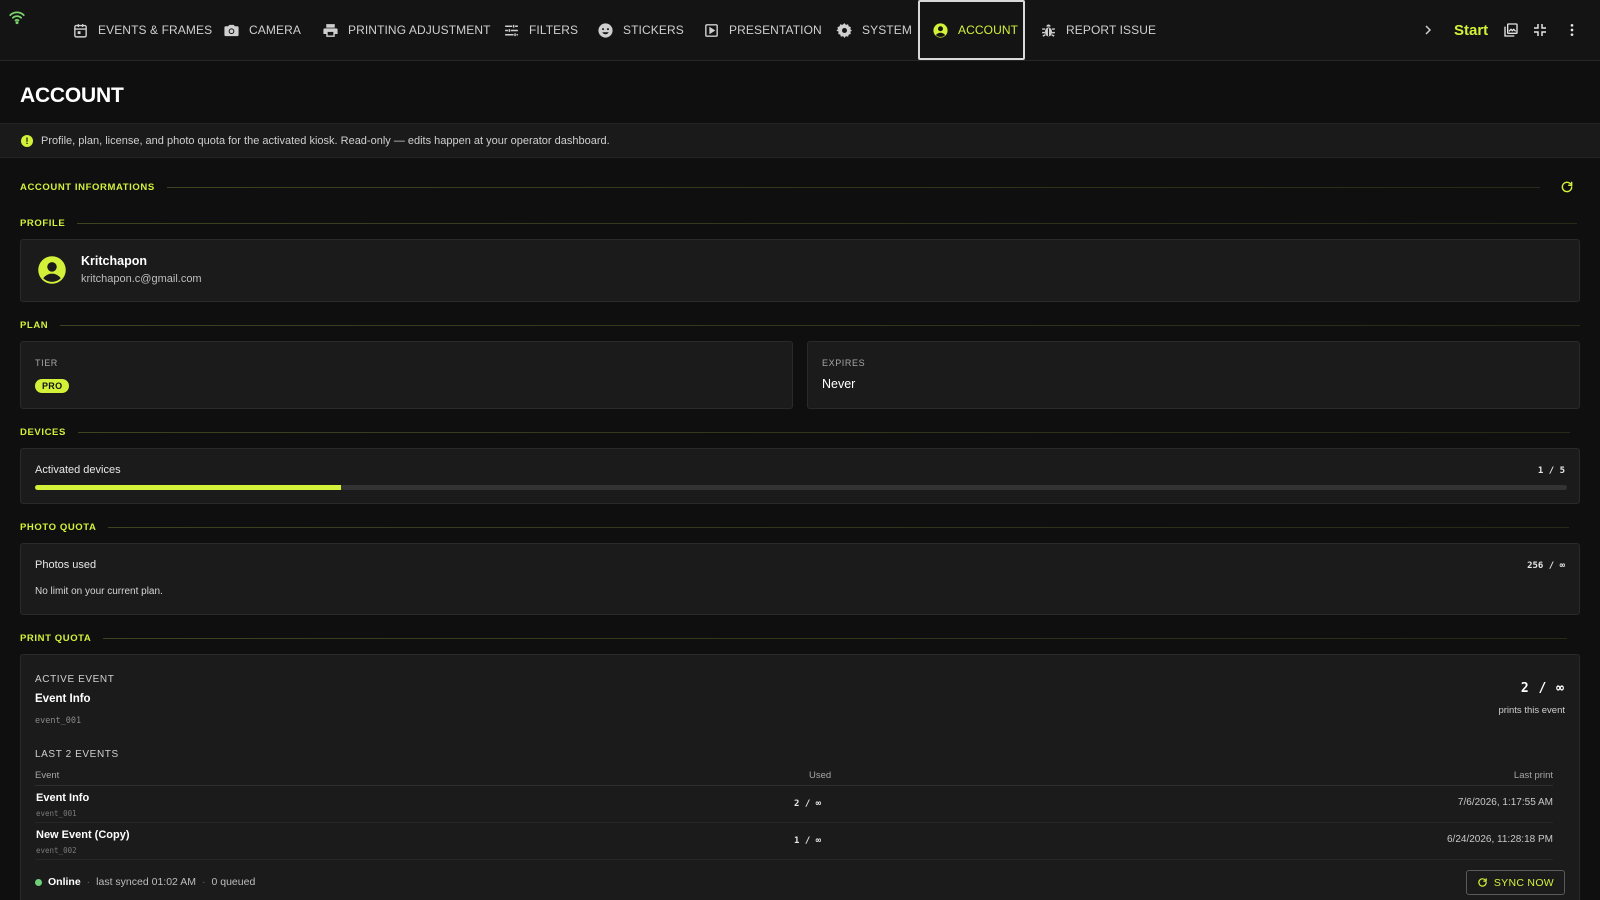 The height and width of the screenshot is (900, 1600). What do you see at coordinates (56, 850) in the screenshot?
I see `event-id: event_002` at bounding box center [56, 850].